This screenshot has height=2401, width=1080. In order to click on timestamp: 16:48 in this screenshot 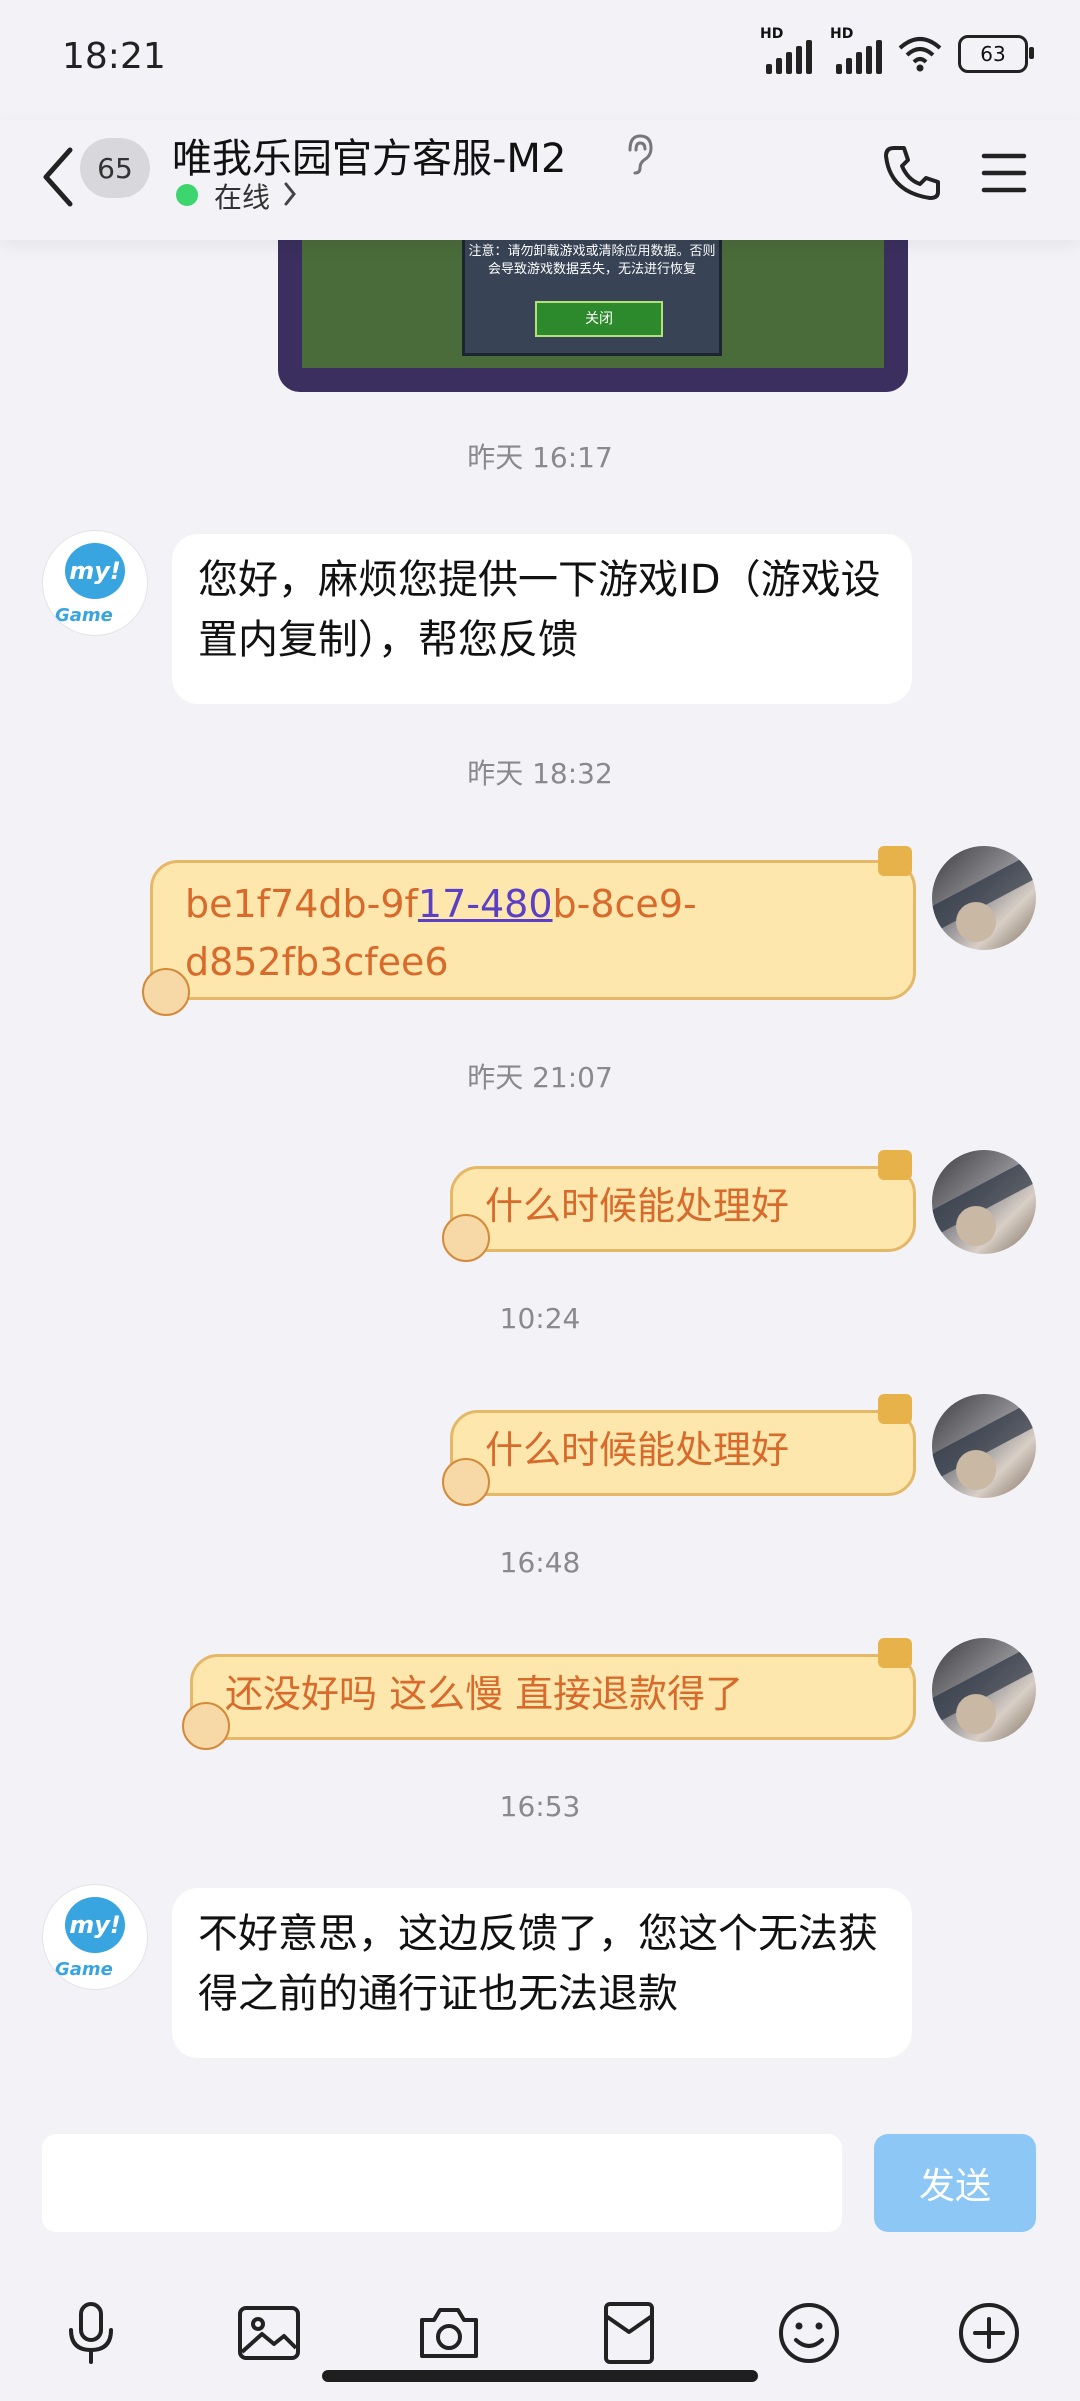, I will do `click(540, 1562)`.